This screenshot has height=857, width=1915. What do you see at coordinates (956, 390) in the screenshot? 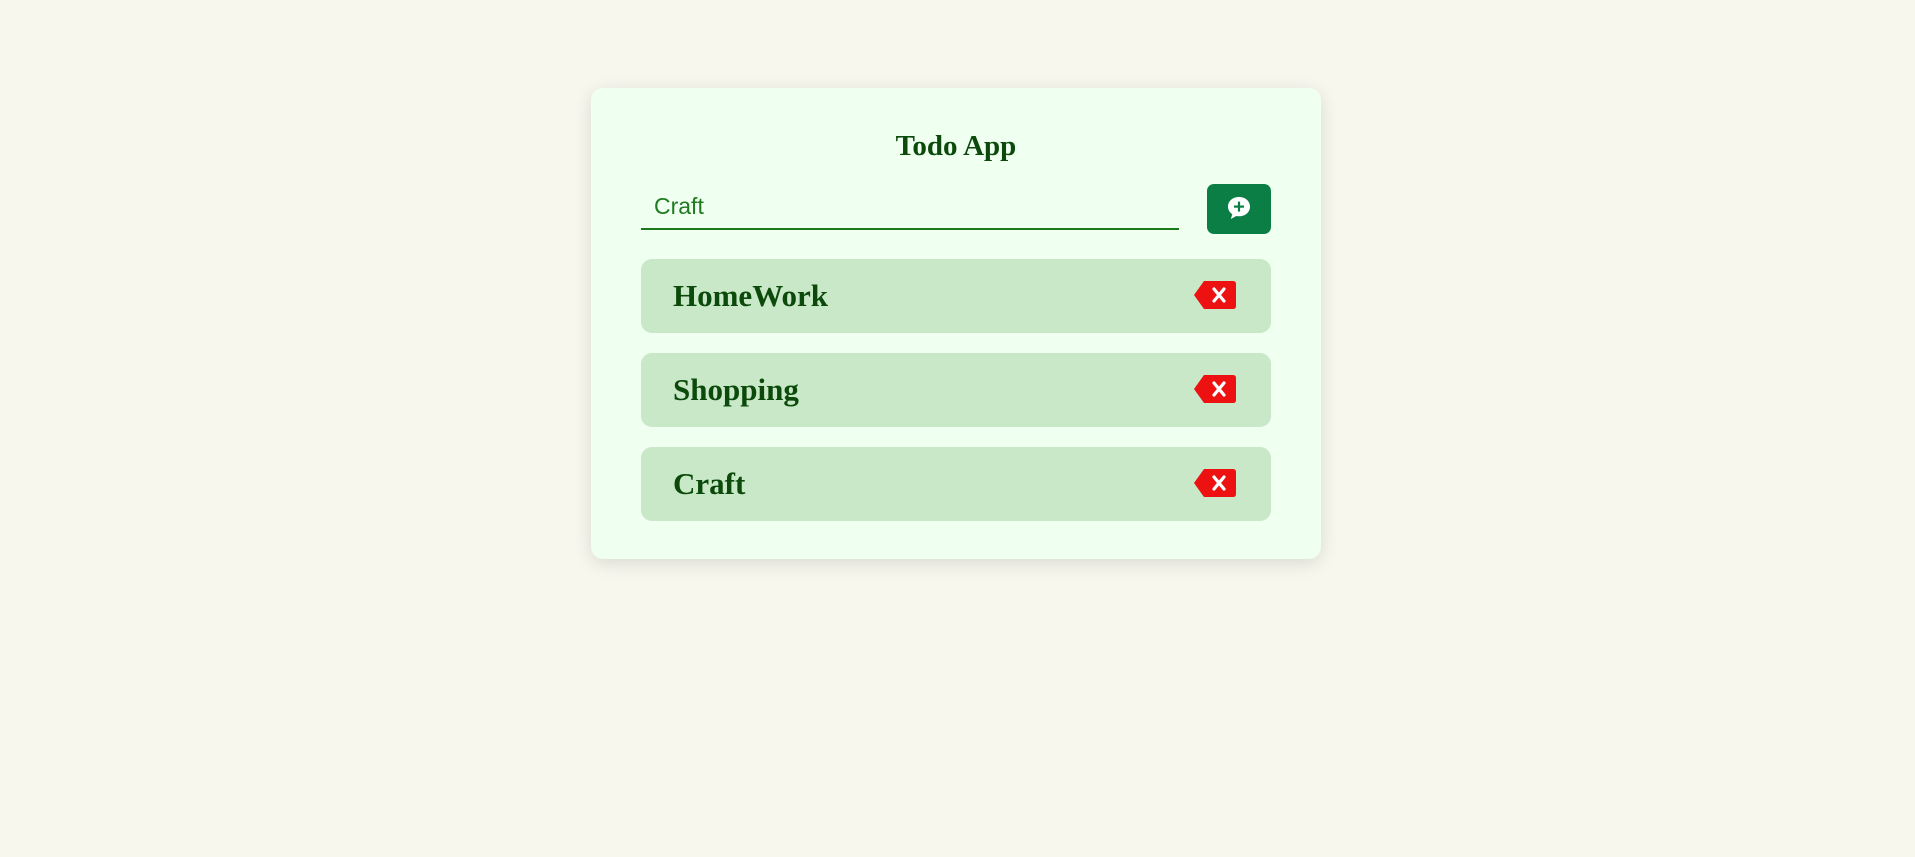
I see `todo-item: Shopping` at bounding box center [956, 390].